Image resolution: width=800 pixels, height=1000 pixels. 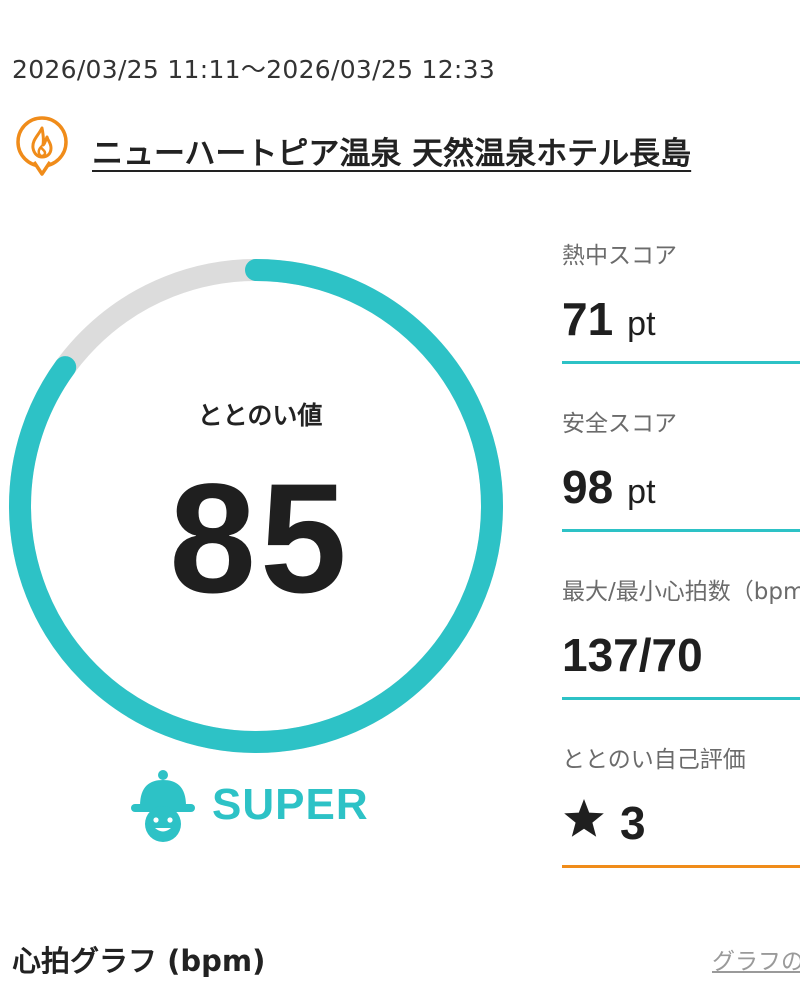 What do you see at coordinates (681, 466) in the screenshot?
I see `metric-safety-score: 安全スコア 98 pt` at bounding box center [681, 466].